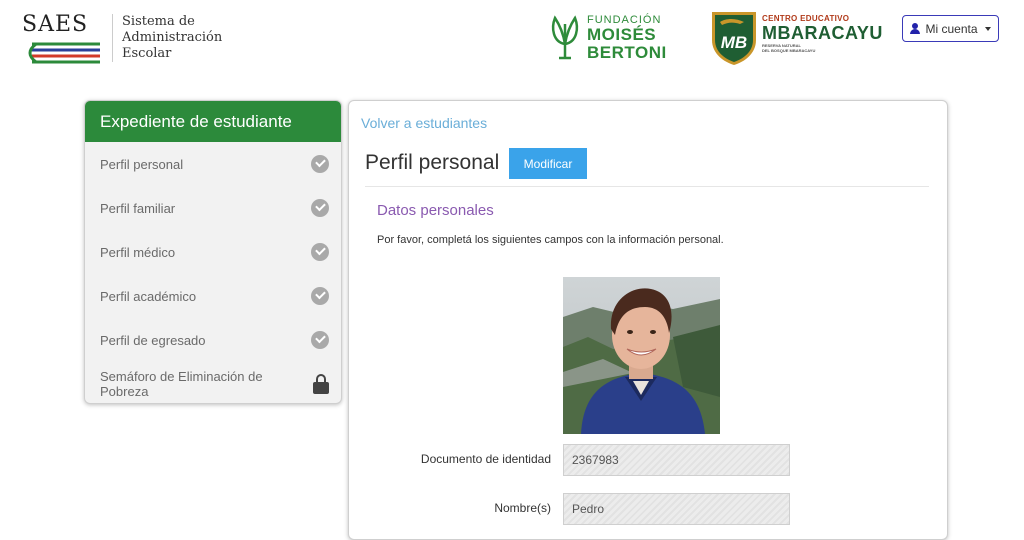 This screenshot has width=1024, height=540. Describe the element at coordinates (435, 210) in the screenshot. I see `section-title: Datos personales` at that location.